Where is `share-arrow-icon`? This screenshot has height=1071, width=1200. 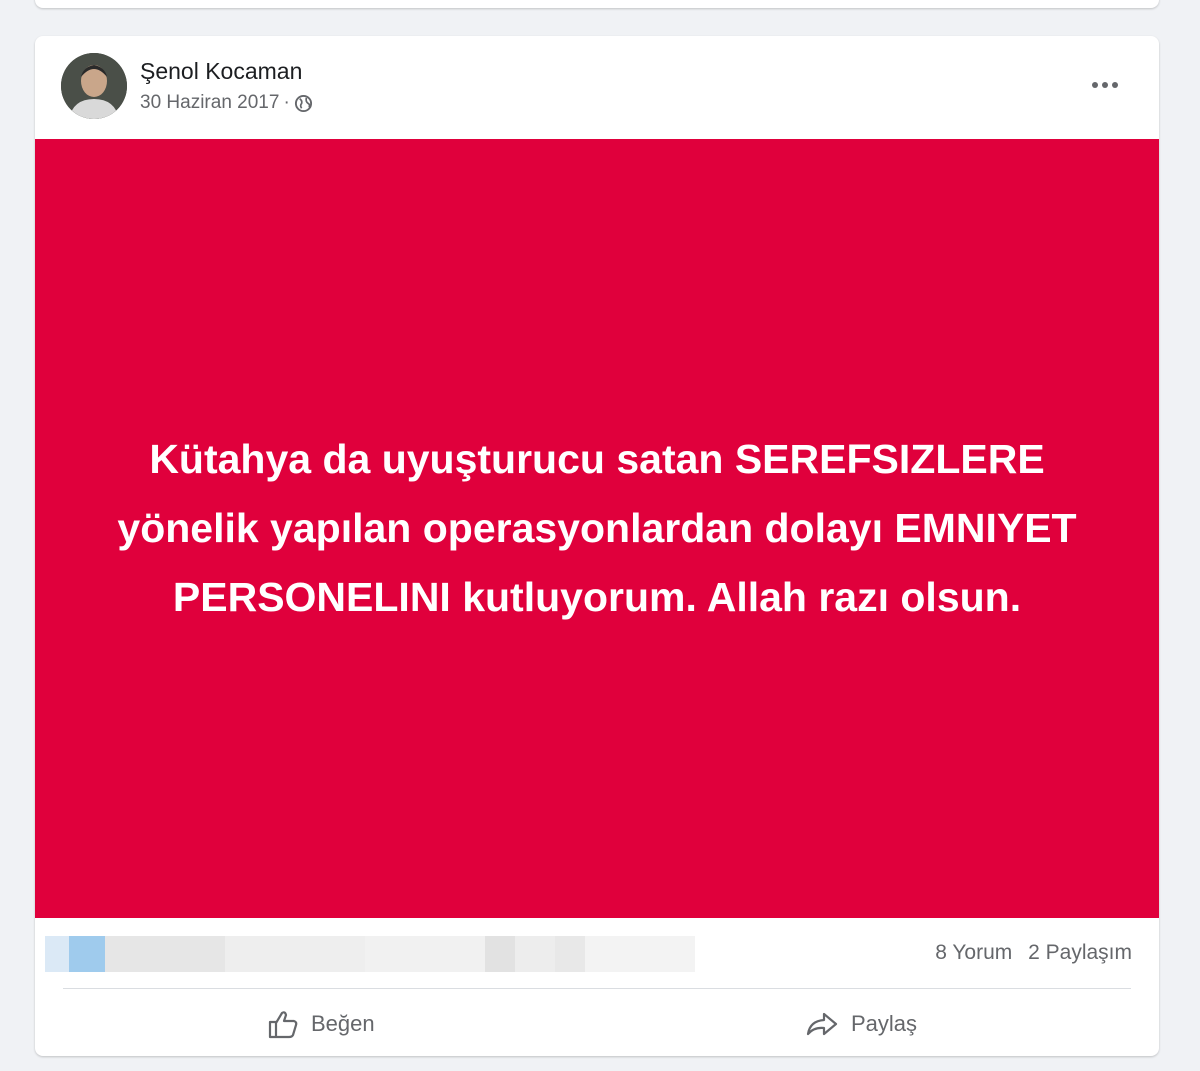 share-arrow-icon is located at coordinates (822, 1024).